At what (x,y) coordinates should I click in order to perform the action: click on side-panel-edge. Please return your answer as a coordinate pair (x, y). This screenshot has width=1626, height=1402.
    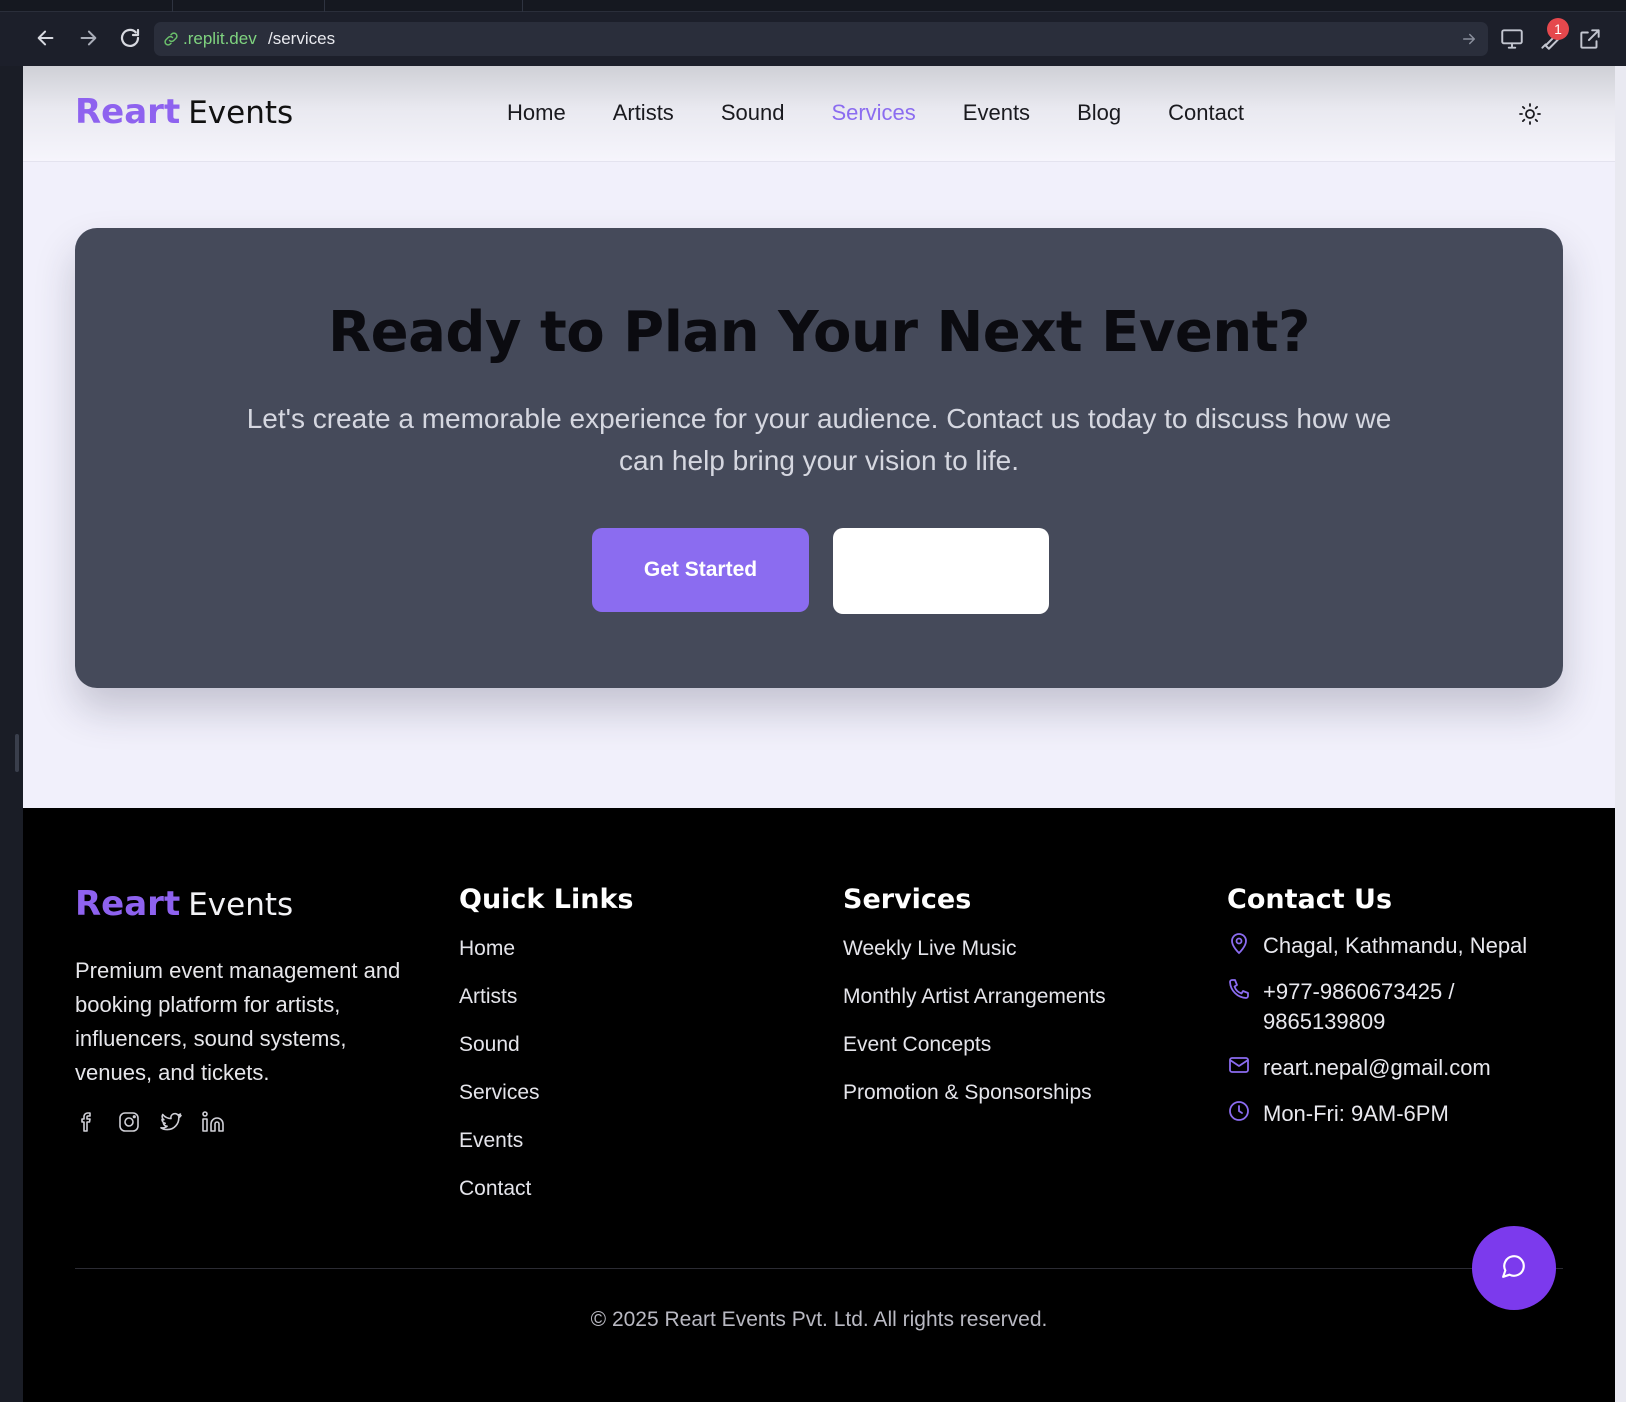
    Looking at the image, I should click on (11, 734).